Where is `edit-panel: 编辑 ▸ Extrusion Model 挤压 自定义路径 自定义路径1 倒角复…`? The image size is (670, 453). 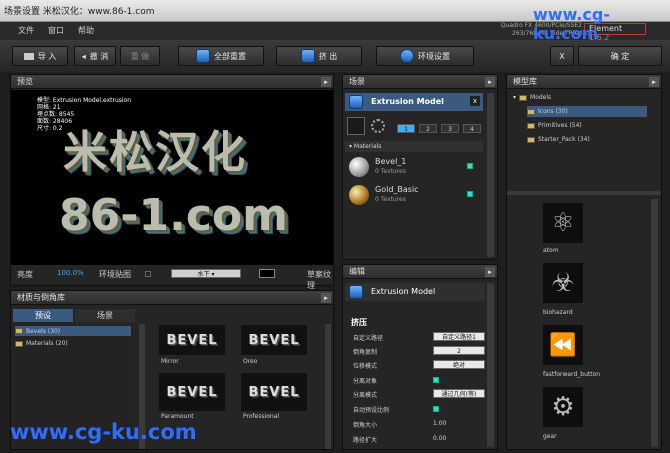 edit-panel: 编辑 ▸ Extrusion Model 挤压 自定义路径 自定义路径1 倒角复… is located at coordinates (420, 357).